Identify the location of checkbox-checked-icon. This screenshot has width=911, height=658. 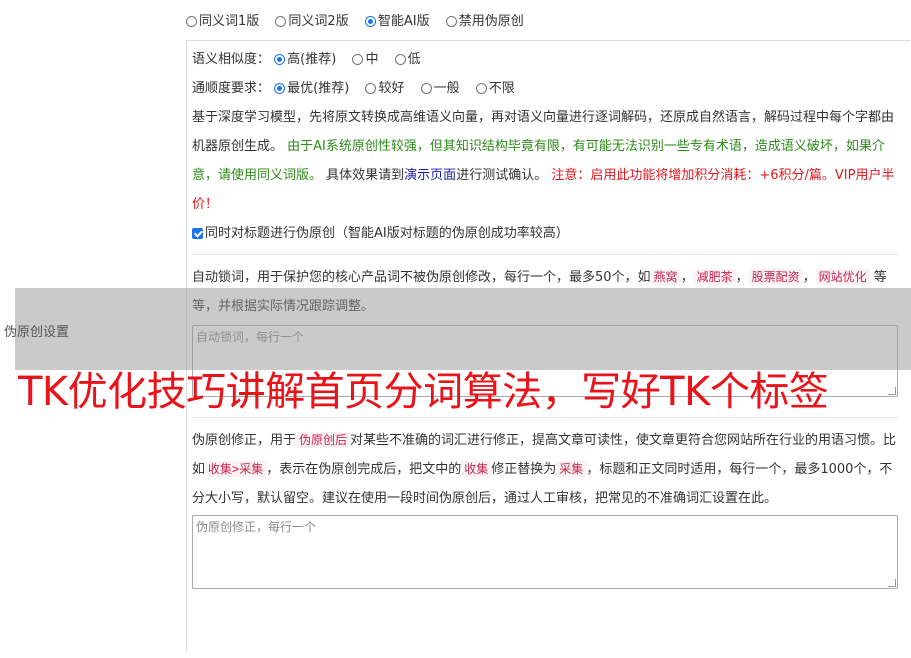
(197, 233).